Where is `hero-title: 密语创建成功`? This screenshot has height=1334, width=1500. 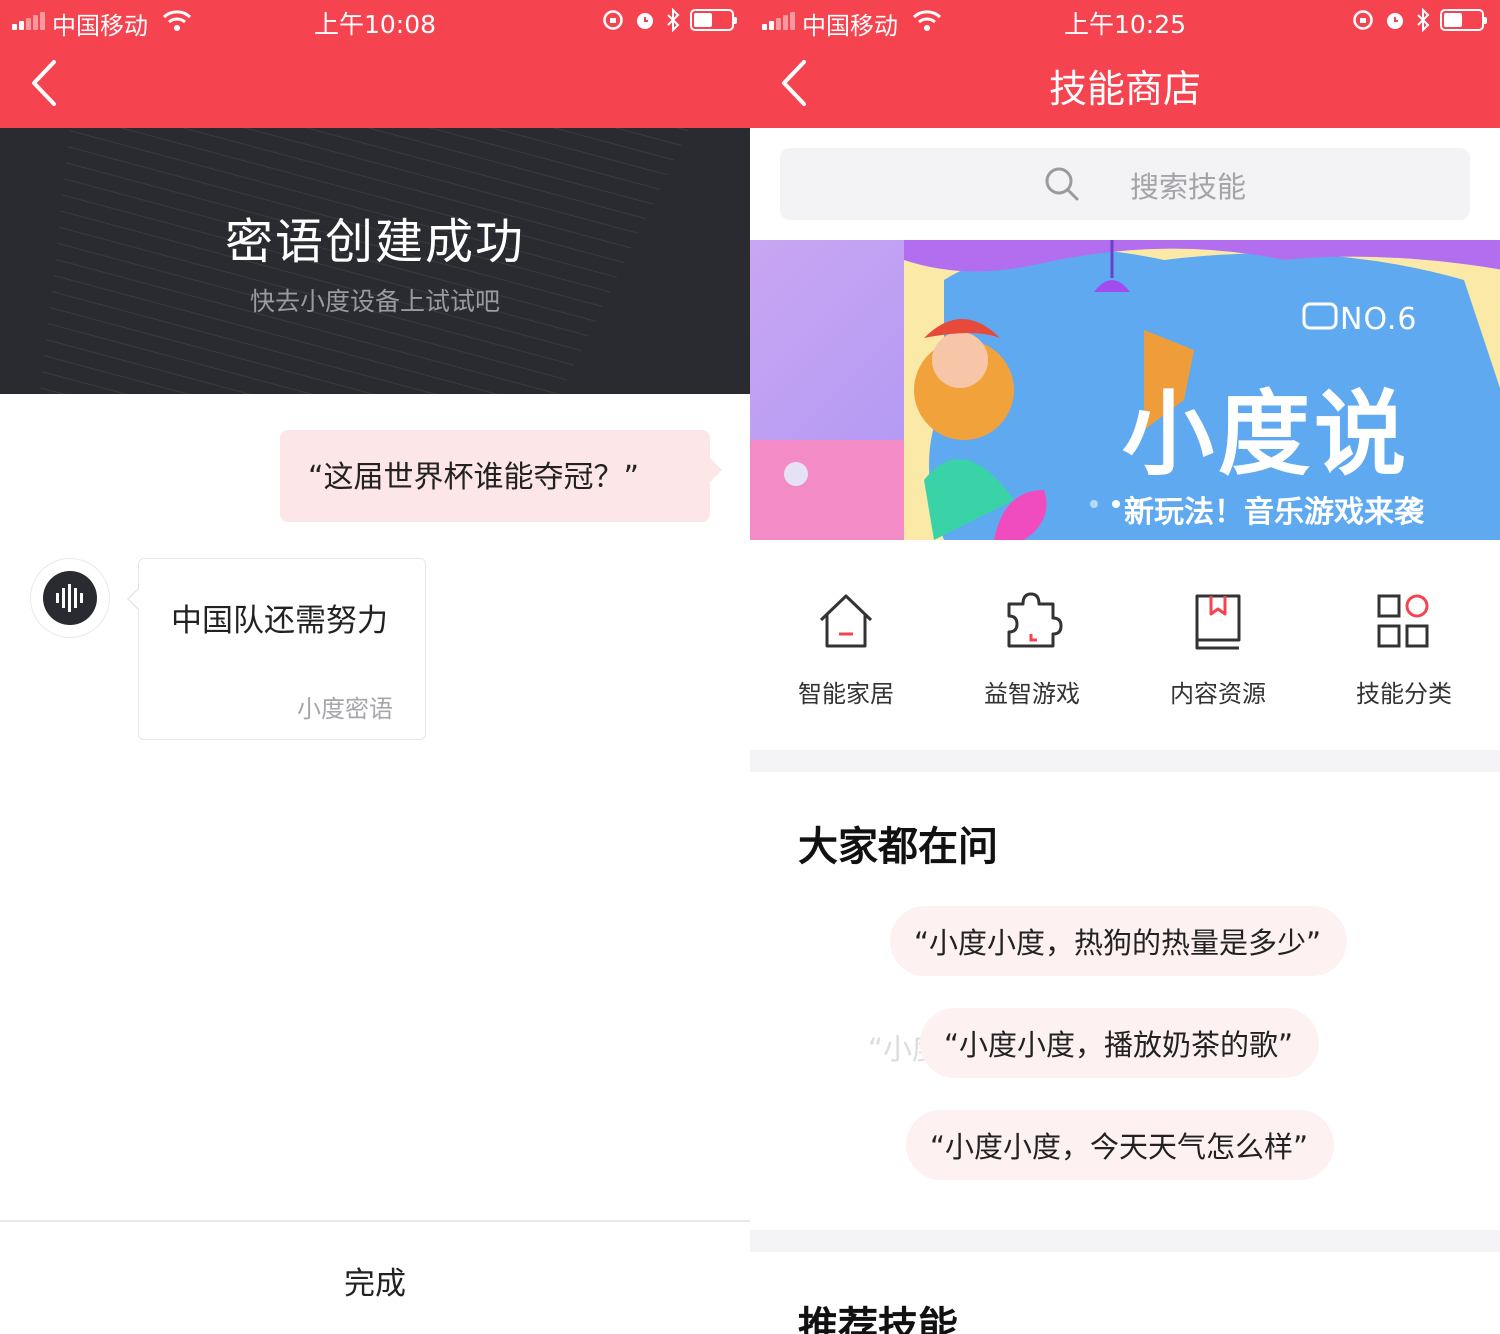
hero-title: 密语创建成功 is located at coordinates (374, 242).